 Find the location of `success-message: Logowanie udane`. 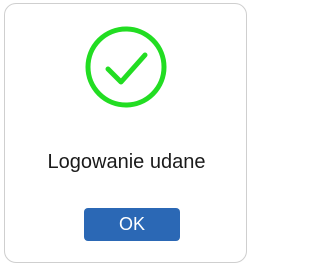

success-message: Logowanie udane is located at coordinates (126, 162).